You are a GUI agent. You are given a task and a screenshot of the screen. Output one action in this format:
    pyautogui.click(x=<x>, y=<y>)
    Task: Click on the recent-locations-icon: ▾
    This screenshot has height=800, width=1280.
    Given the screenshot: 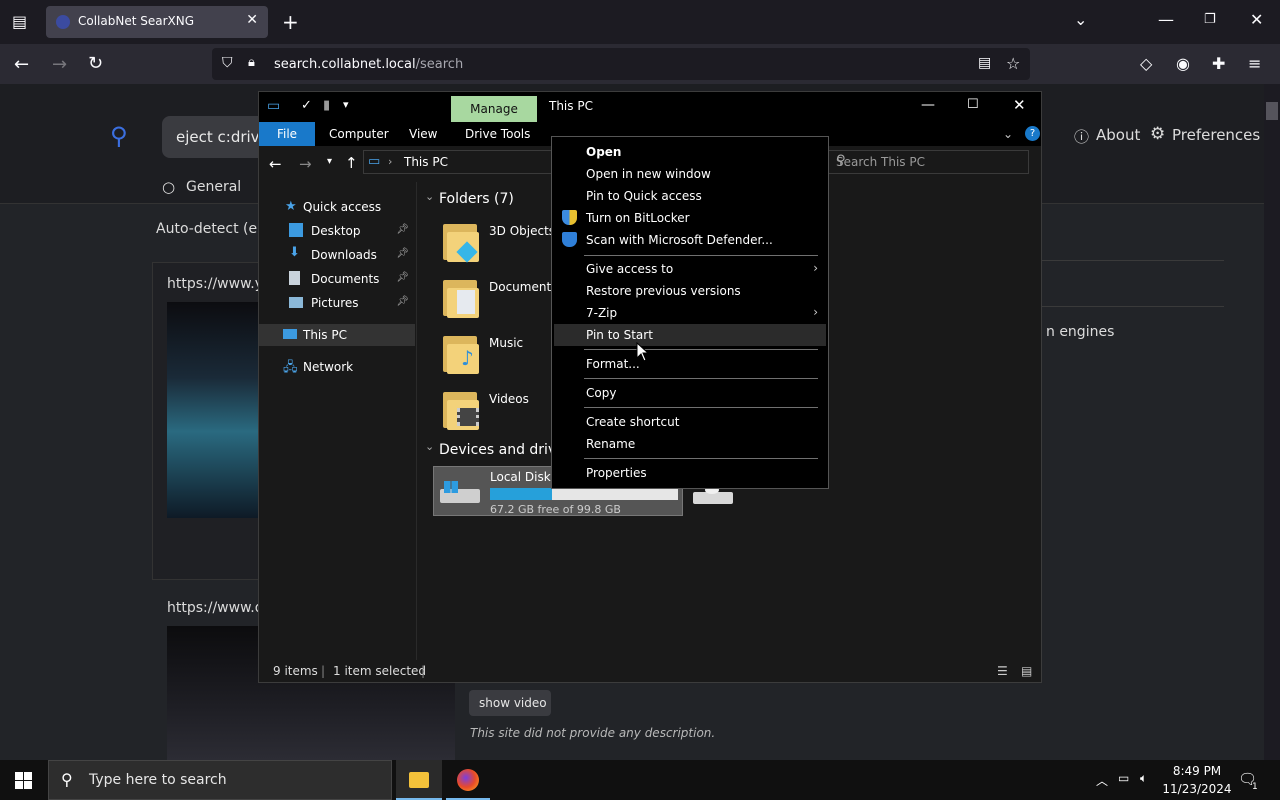 What is the action you would take?
    pyautogui.click(x=329, y=161)
    